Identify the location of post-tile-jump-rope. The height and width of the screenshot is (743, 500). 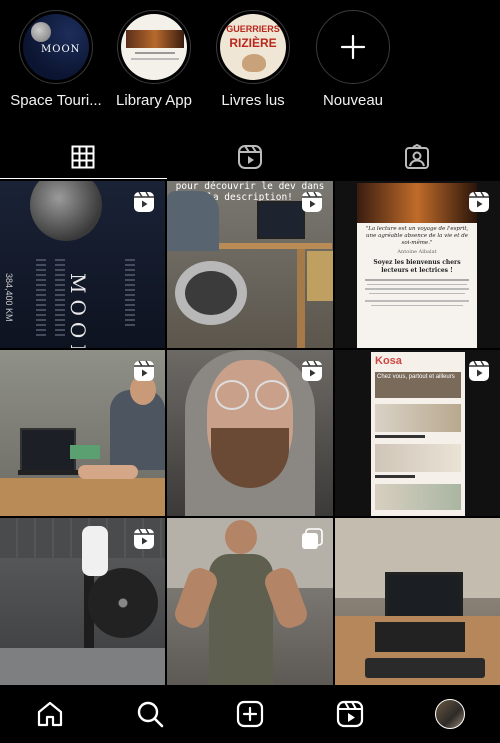
(250, 601).